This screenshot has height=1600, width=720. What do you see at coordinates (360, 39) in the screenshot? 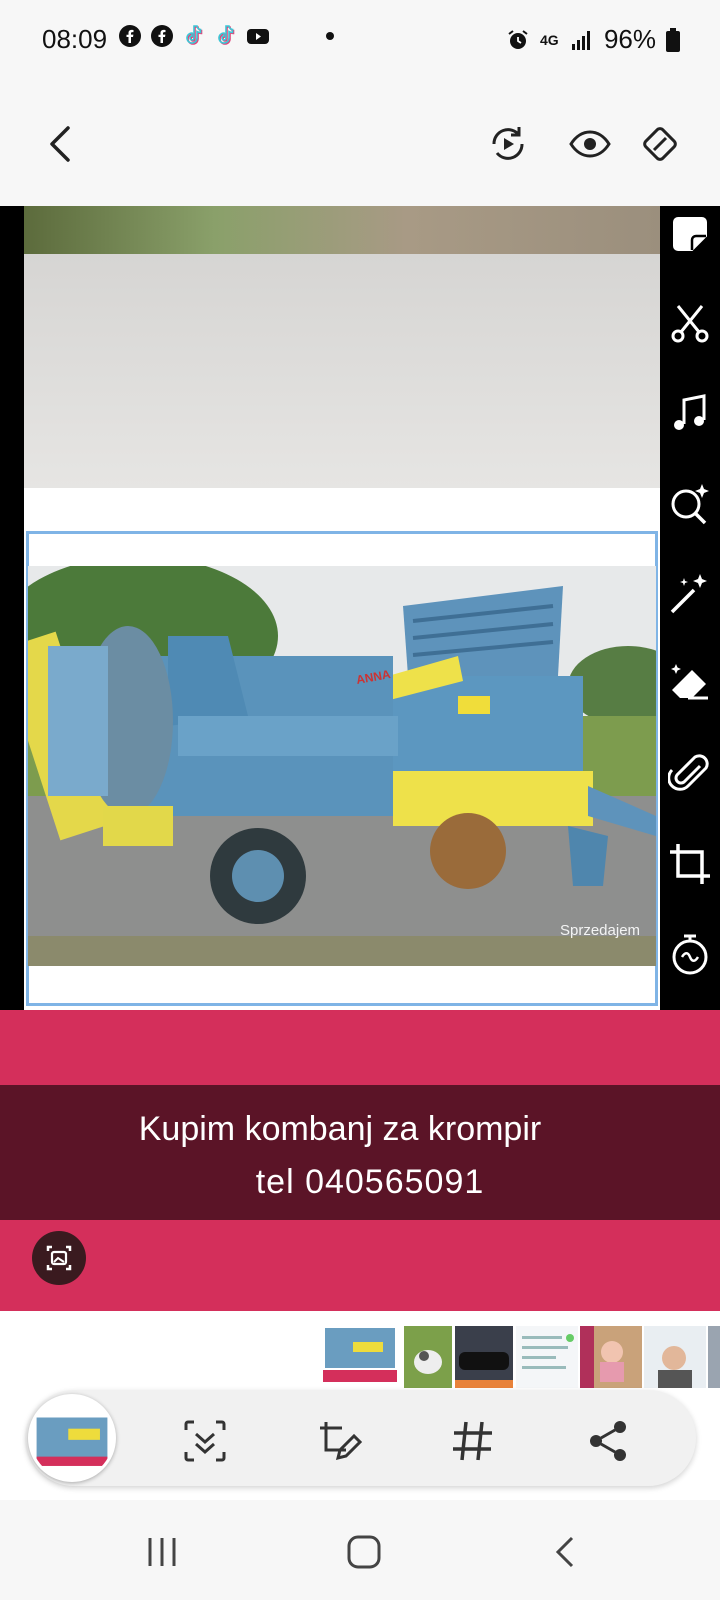
I see `status-bar: 08:09 4G 96%` at bounding box center [360, 39].